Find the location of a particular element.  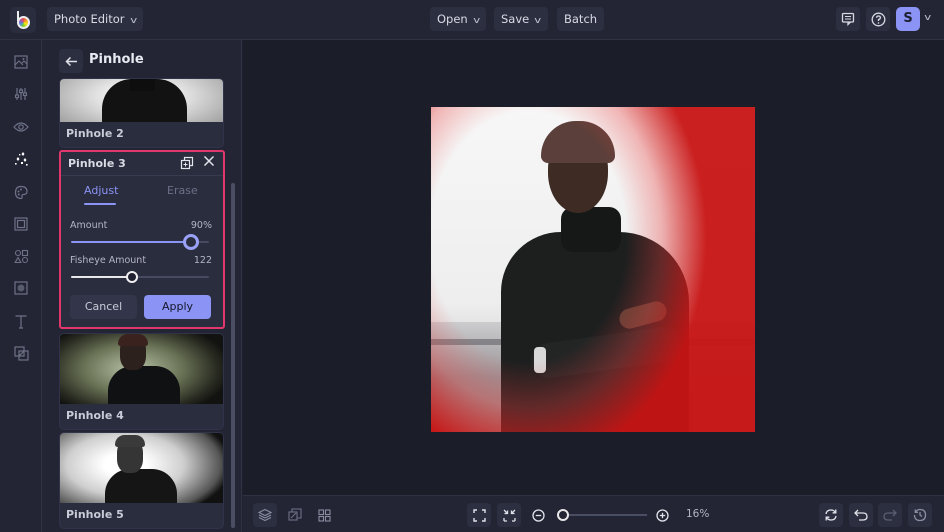

replace-image-button is located at coordinates (295, 515).